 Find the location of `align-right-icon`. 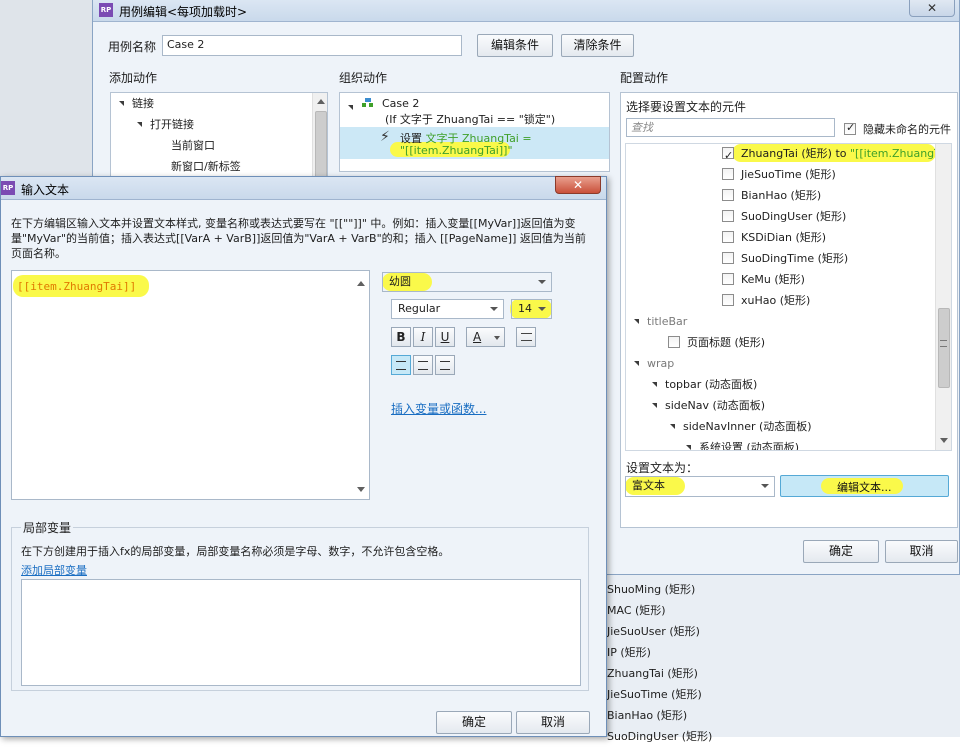

align-right-icon is located at coordinates (445, 365).